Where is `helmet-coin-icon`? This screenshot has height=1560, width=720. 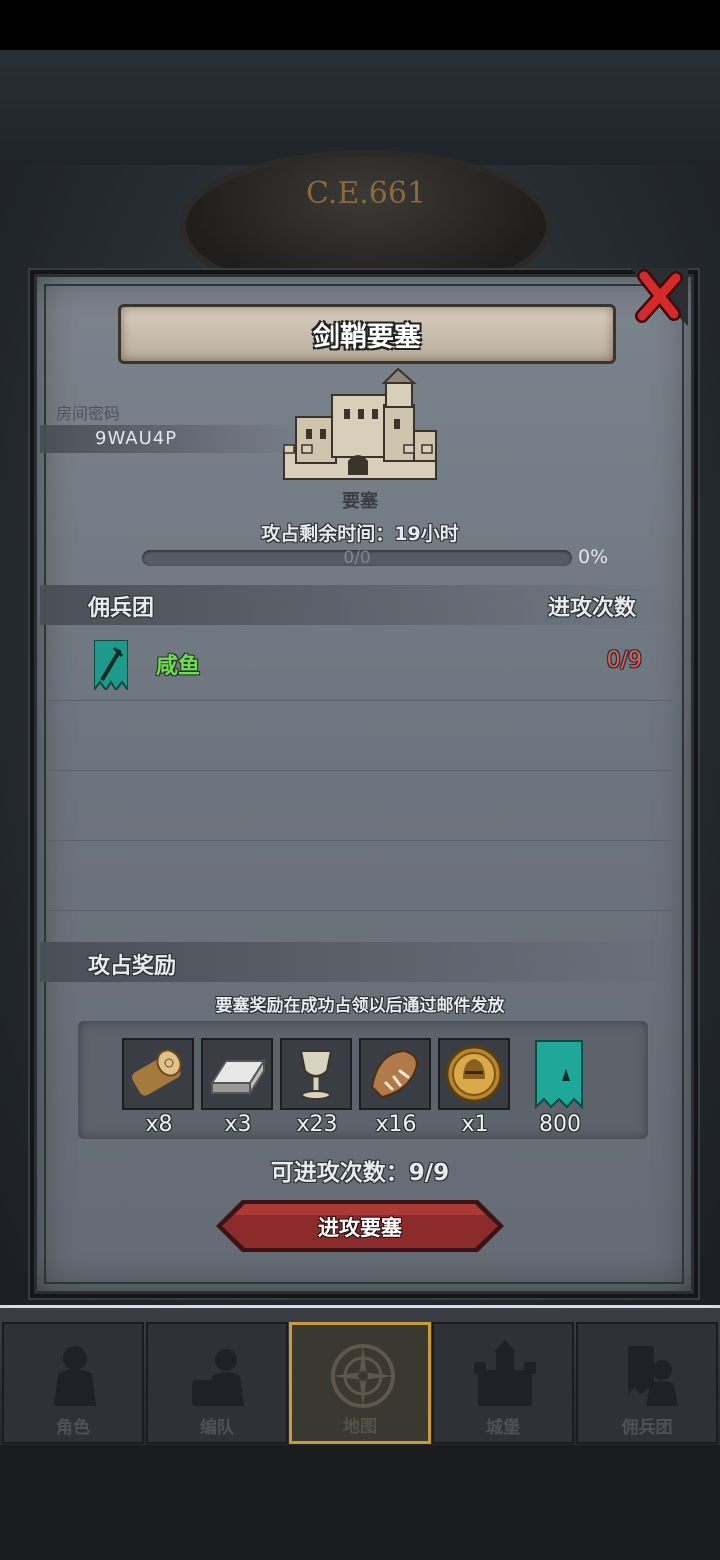
helmet-coin-icon is located at coordinates (474, 1074).